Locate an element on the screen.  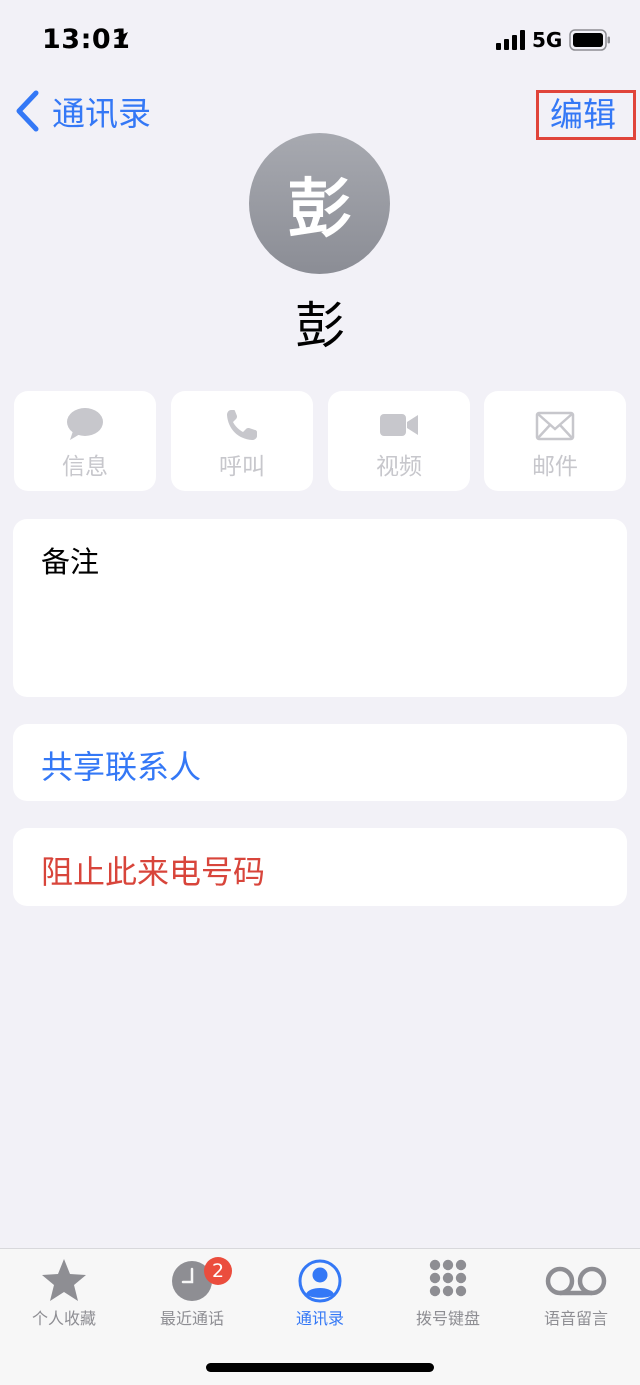
battery-icon is located at coordinates (589, 40).